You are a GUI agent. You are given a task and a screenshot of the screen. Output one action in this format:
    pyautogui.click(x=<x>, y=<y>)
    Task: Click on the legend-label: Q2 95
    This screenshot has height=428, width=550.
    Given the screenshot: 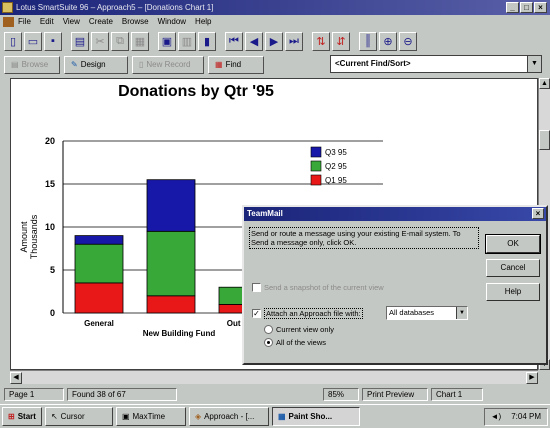 What is the action you would take?
    pyautogui.click(x=336, y=166)
    